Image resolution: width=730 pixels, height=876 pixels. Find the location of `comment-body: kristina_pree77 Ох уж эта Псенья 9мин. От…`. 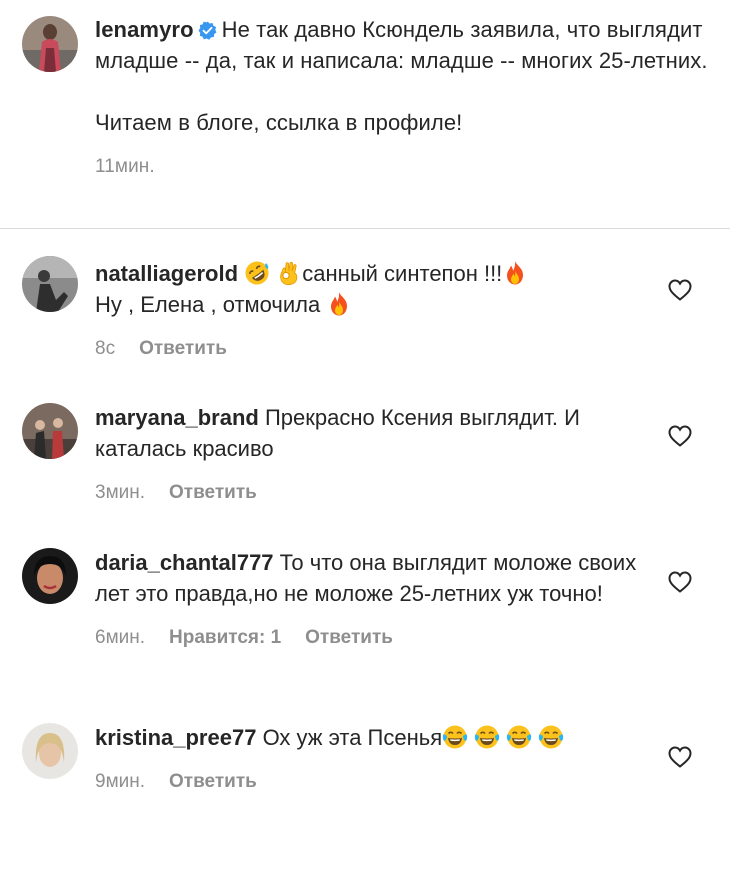

comment-body: kristina_pree77 Ох уж эта Псенья 9мин. От… is located at coordinates (375, 757).